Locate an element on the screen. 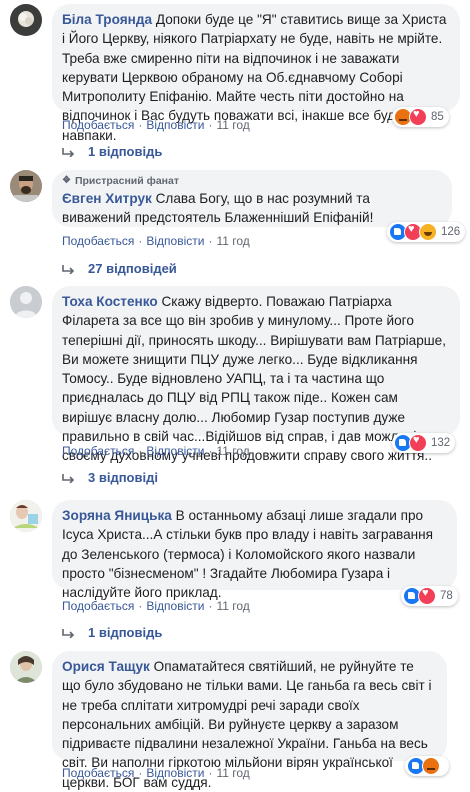 Image resolution: width=470 pixels, height=792 pixels. view-replies-link: 27 відповідей is located at coordinates (119, 268).